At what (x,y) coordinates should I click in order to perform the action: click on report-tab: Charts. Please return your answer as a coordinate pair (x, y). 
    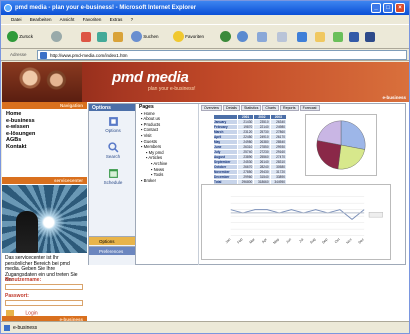
    Looking at the image, I should click on (270, 108).